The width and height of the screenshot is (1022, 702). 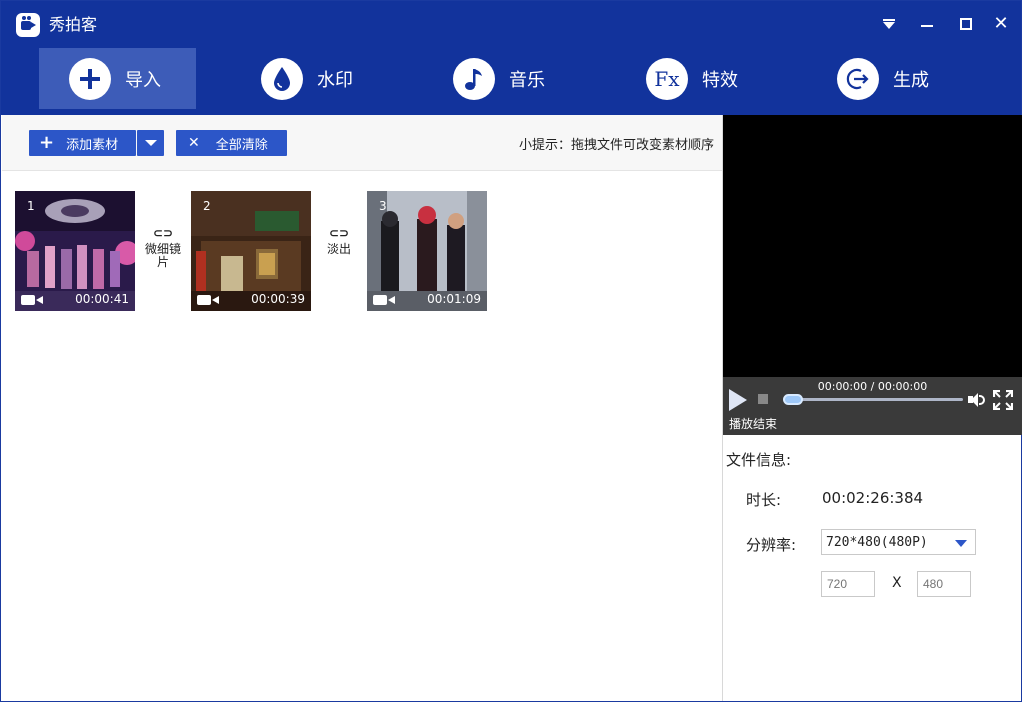 I want to click on tab-label: 生成, so click(x=911, y=80).